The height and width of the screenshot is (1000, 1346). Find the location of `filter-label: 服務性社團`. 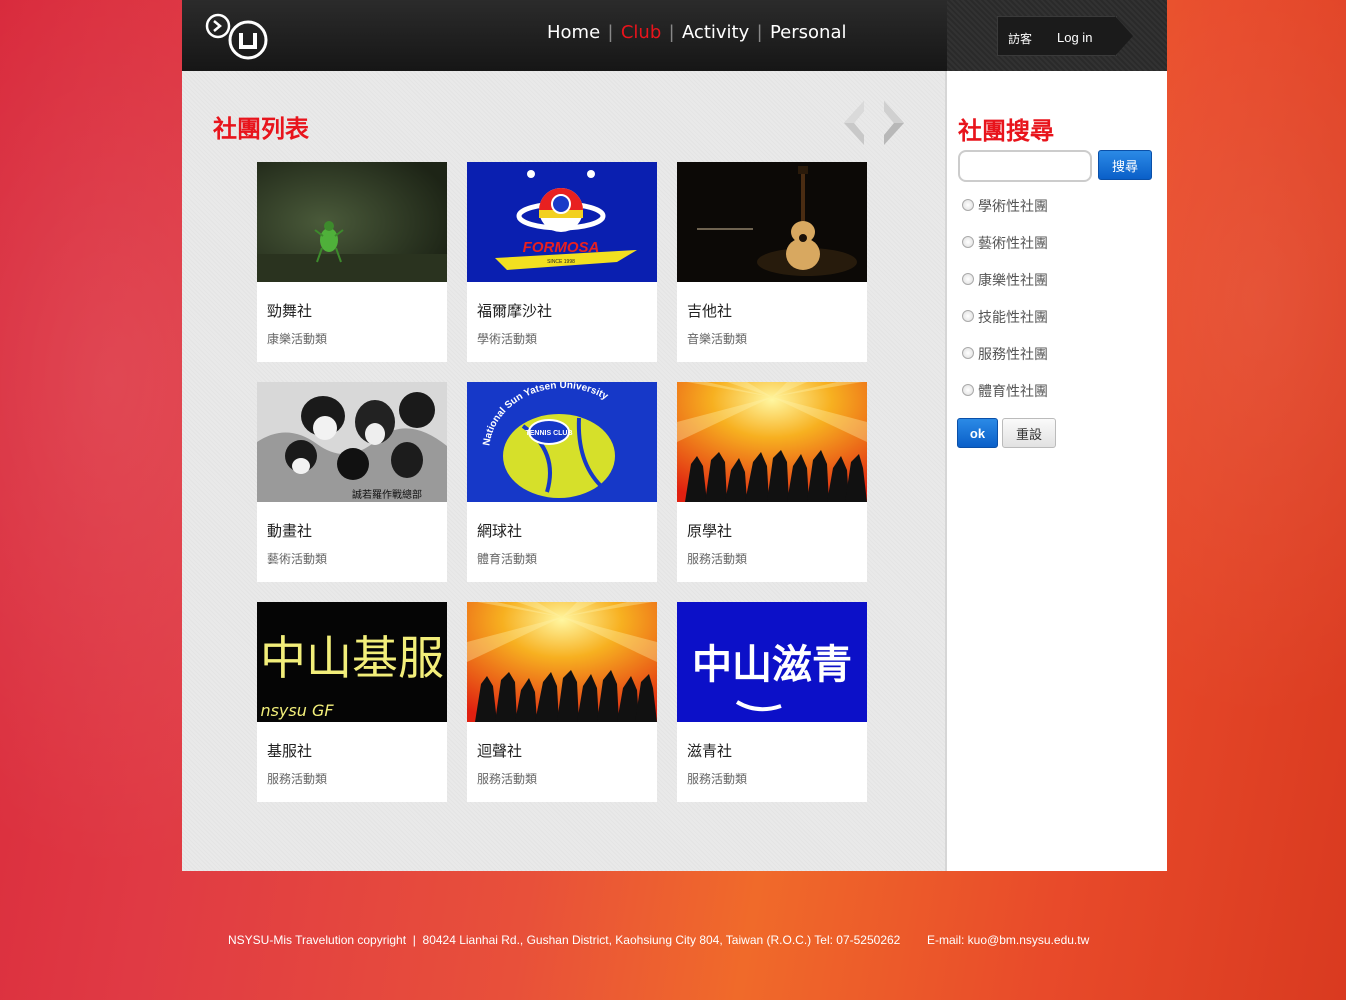

filter-label: 服務性社團 is located at coordinates (1013, 355).